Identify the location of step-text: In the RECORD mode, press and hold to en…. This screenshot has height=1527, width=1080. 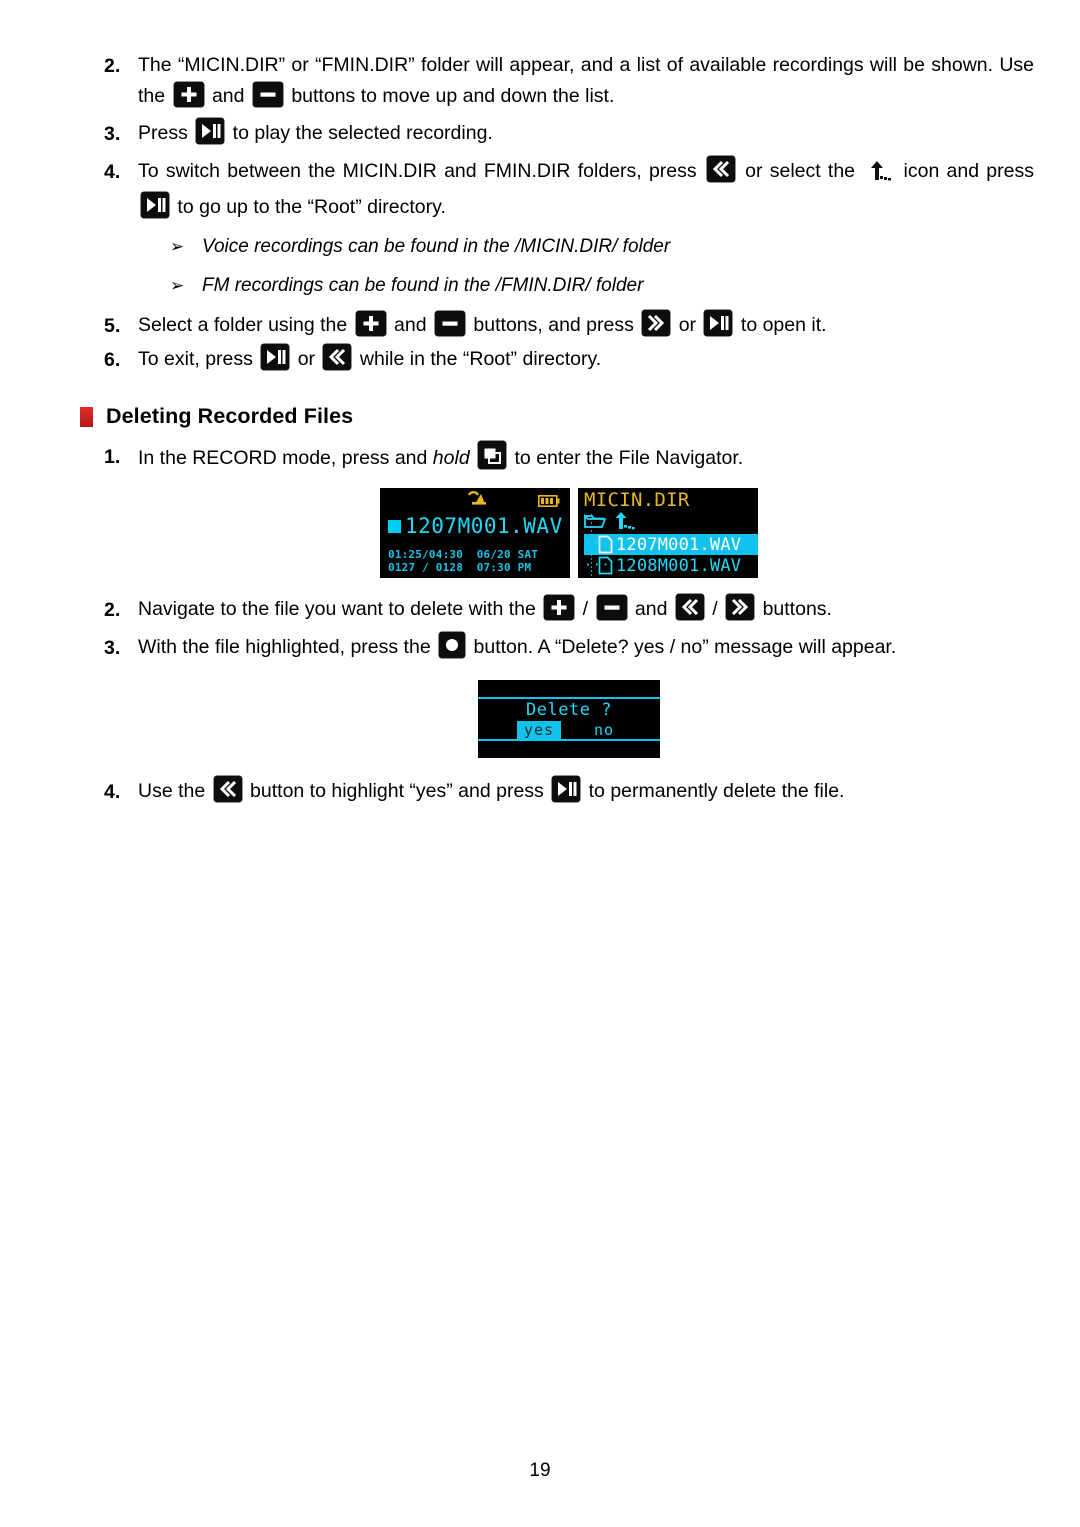
(586, 457).